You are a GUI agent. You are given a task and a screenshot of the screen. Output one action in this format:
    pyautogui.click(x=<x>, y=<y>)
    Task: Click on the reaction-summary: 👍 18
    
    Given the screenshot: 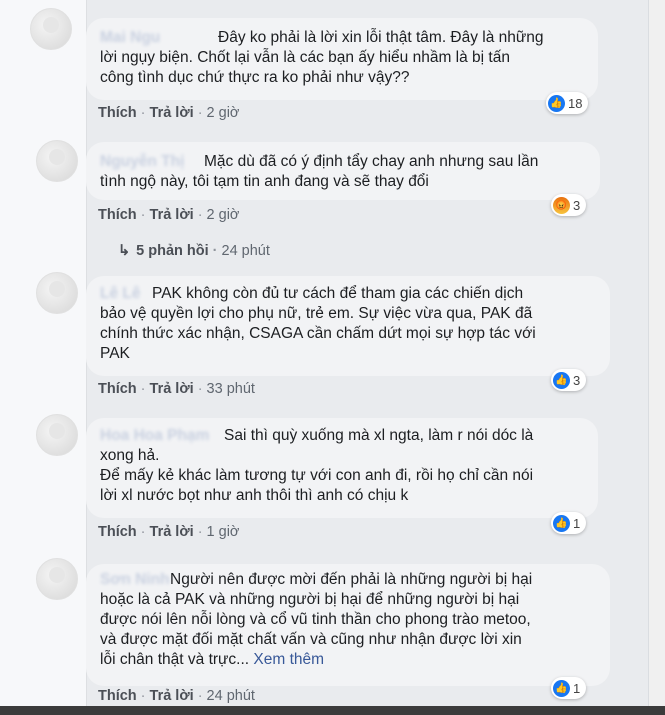 What is the action you would take?
    pyautogui.click(x=567, y=103)
    